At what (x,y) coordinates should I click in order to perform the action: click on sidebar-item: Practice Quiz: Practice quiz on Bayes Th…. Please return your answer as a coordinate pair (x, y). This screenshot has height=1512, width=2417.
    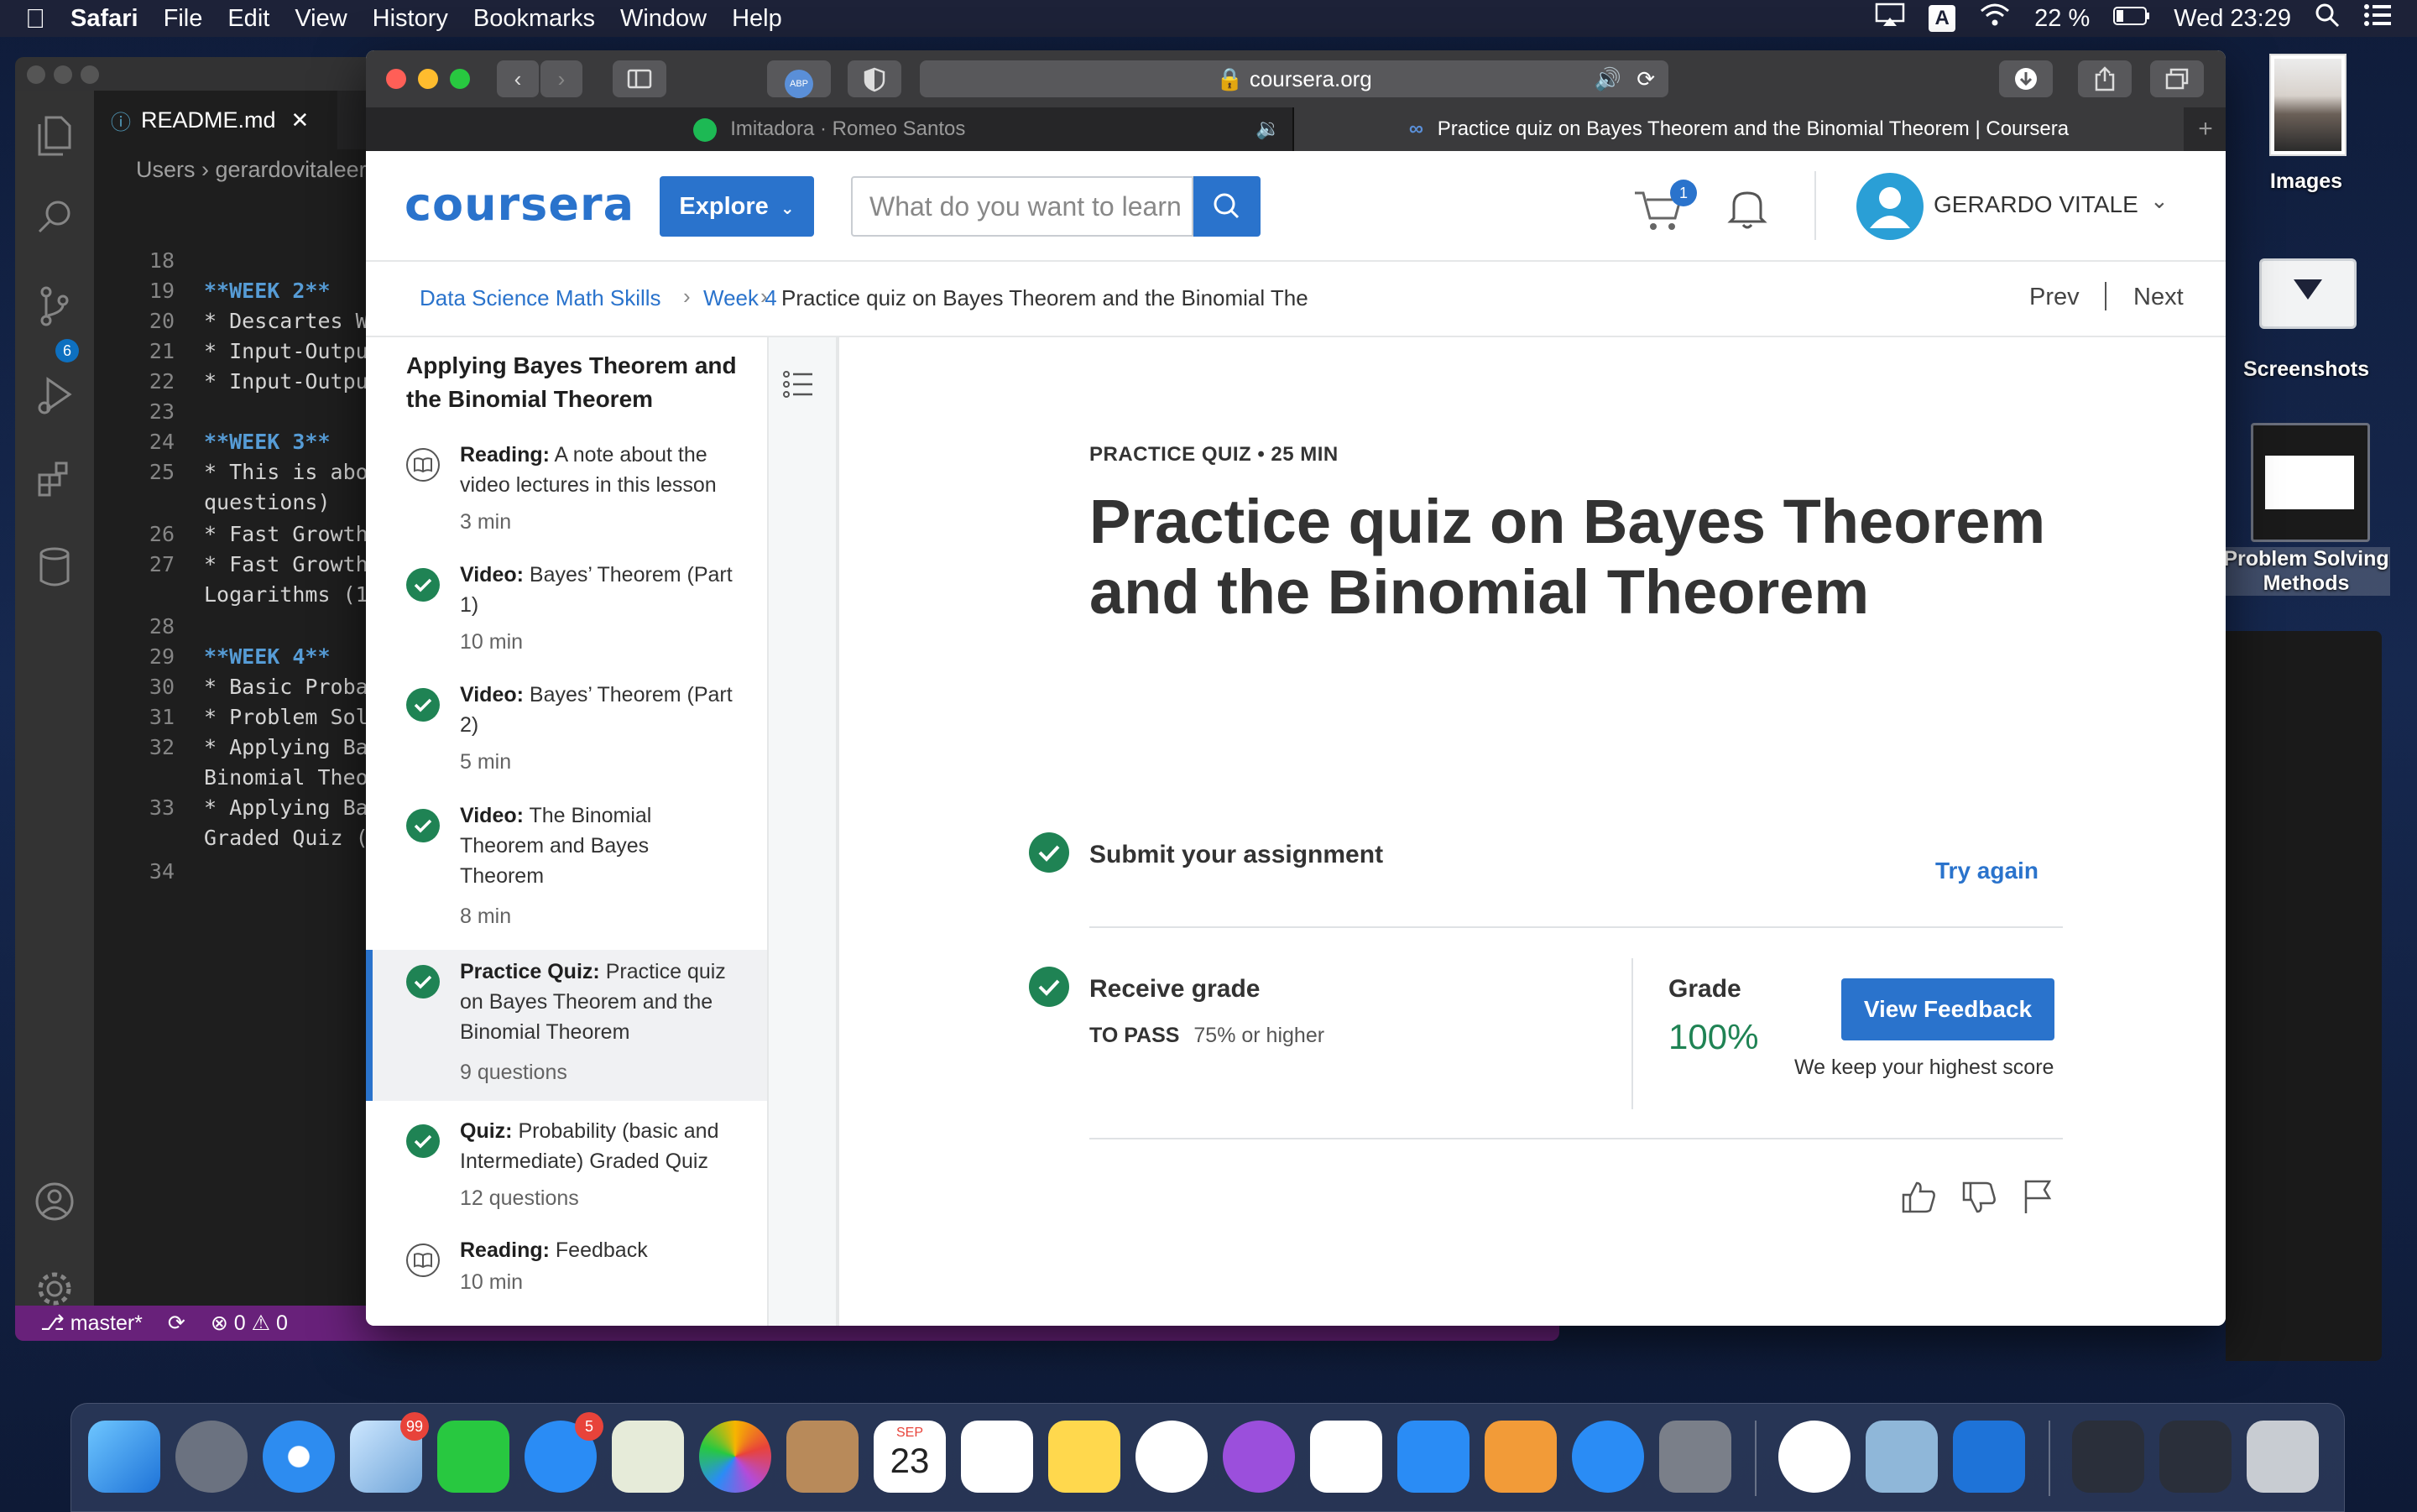
    Looking at the image, I should click on (566, 1025).